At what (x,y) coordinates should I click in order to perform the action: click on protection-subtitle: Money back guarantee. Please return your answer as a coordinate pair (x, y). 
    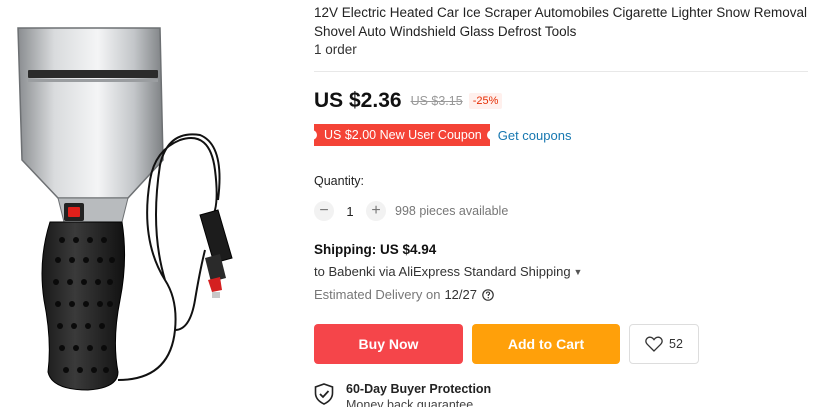
    Looking at the image, I should click on (410, 402).